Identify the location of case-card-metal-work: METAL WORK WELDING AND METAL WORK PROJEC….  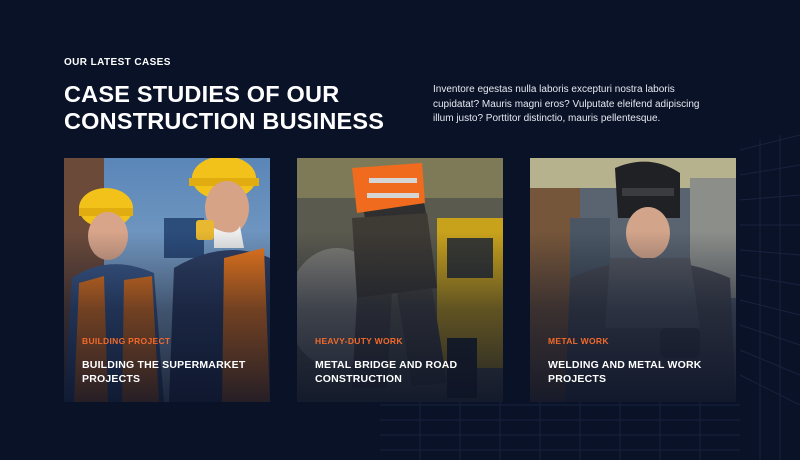
(633, 280).